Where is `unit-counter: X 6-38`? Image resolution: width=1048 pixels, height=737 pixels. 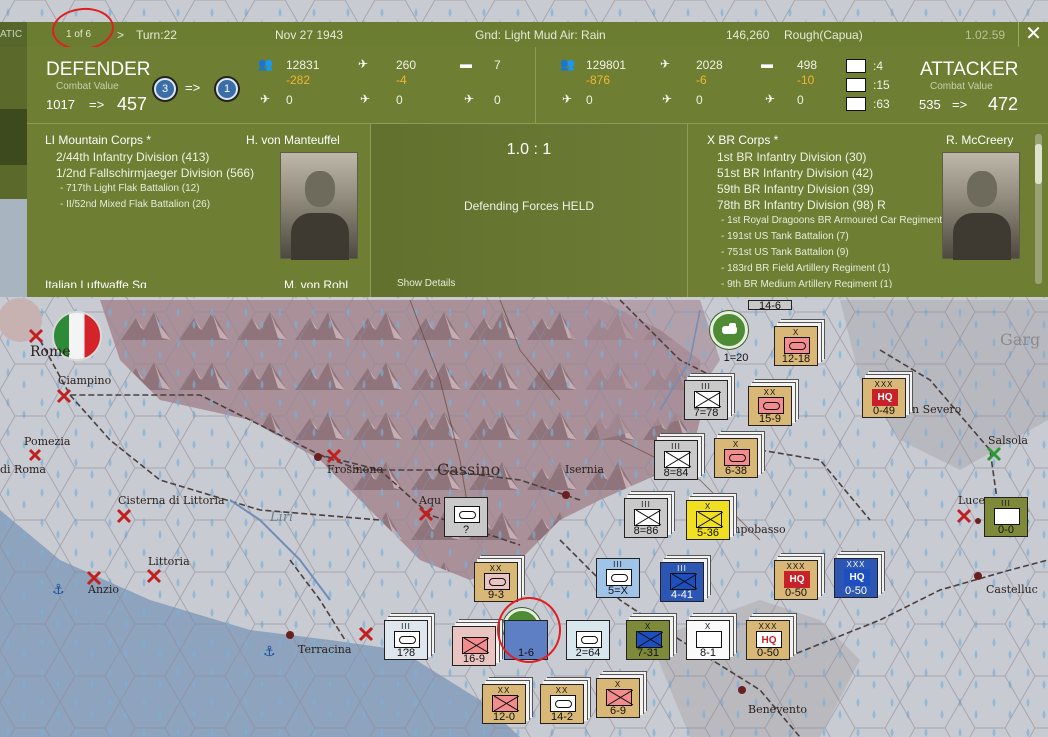
unit-counter: X 6-38 is located at coordinates (736, 458).